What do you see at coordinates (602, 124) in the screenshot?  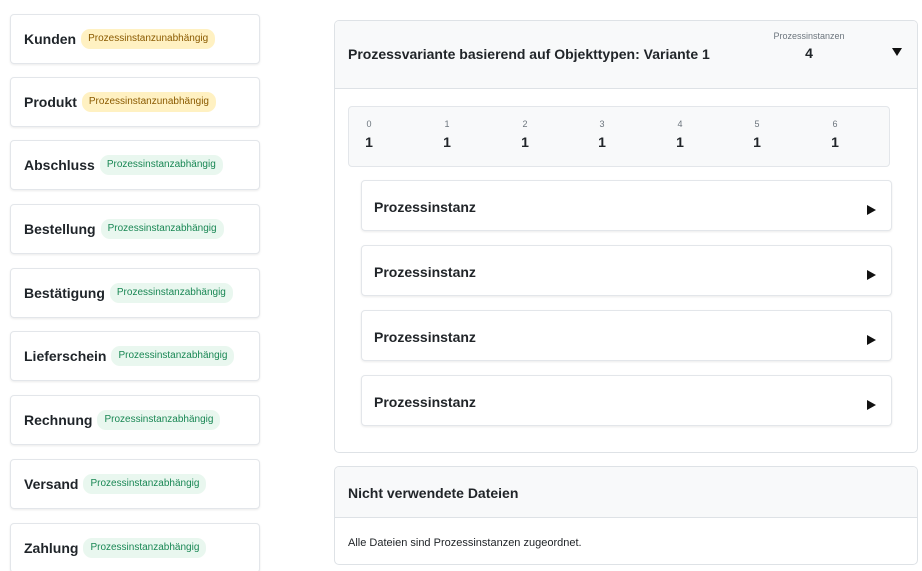 I see `step-index: 3` at bounding box center [602, 124].